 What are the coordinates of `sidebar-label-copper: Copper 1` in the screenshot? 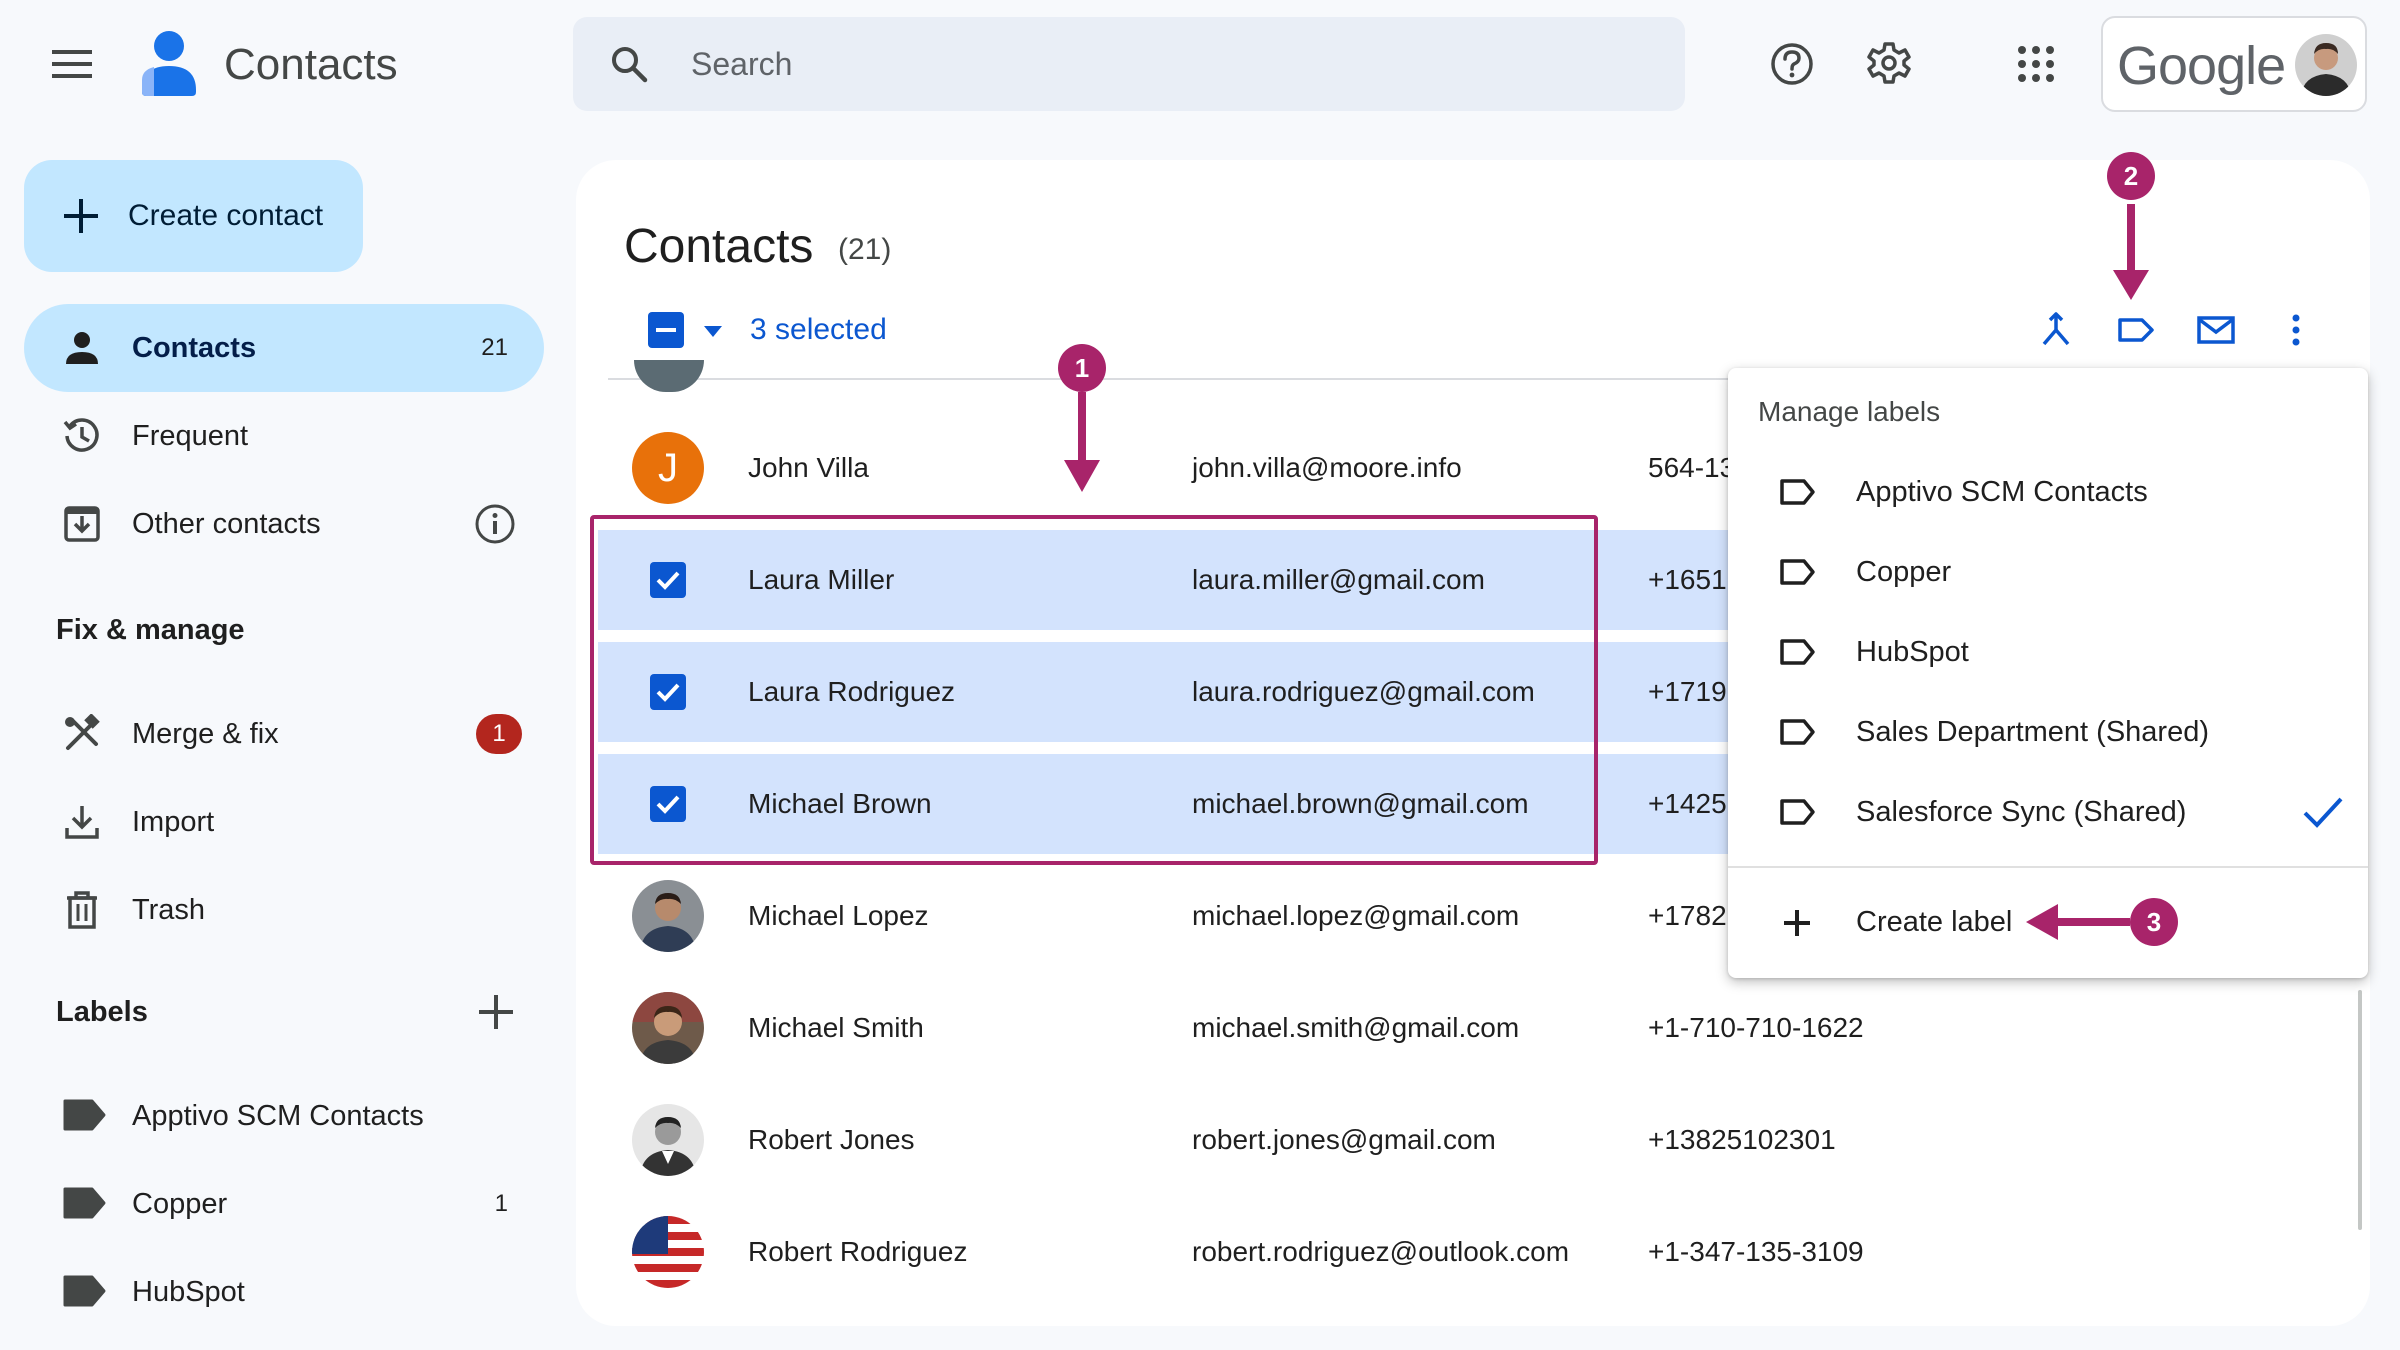 It's located at (284, 1204).